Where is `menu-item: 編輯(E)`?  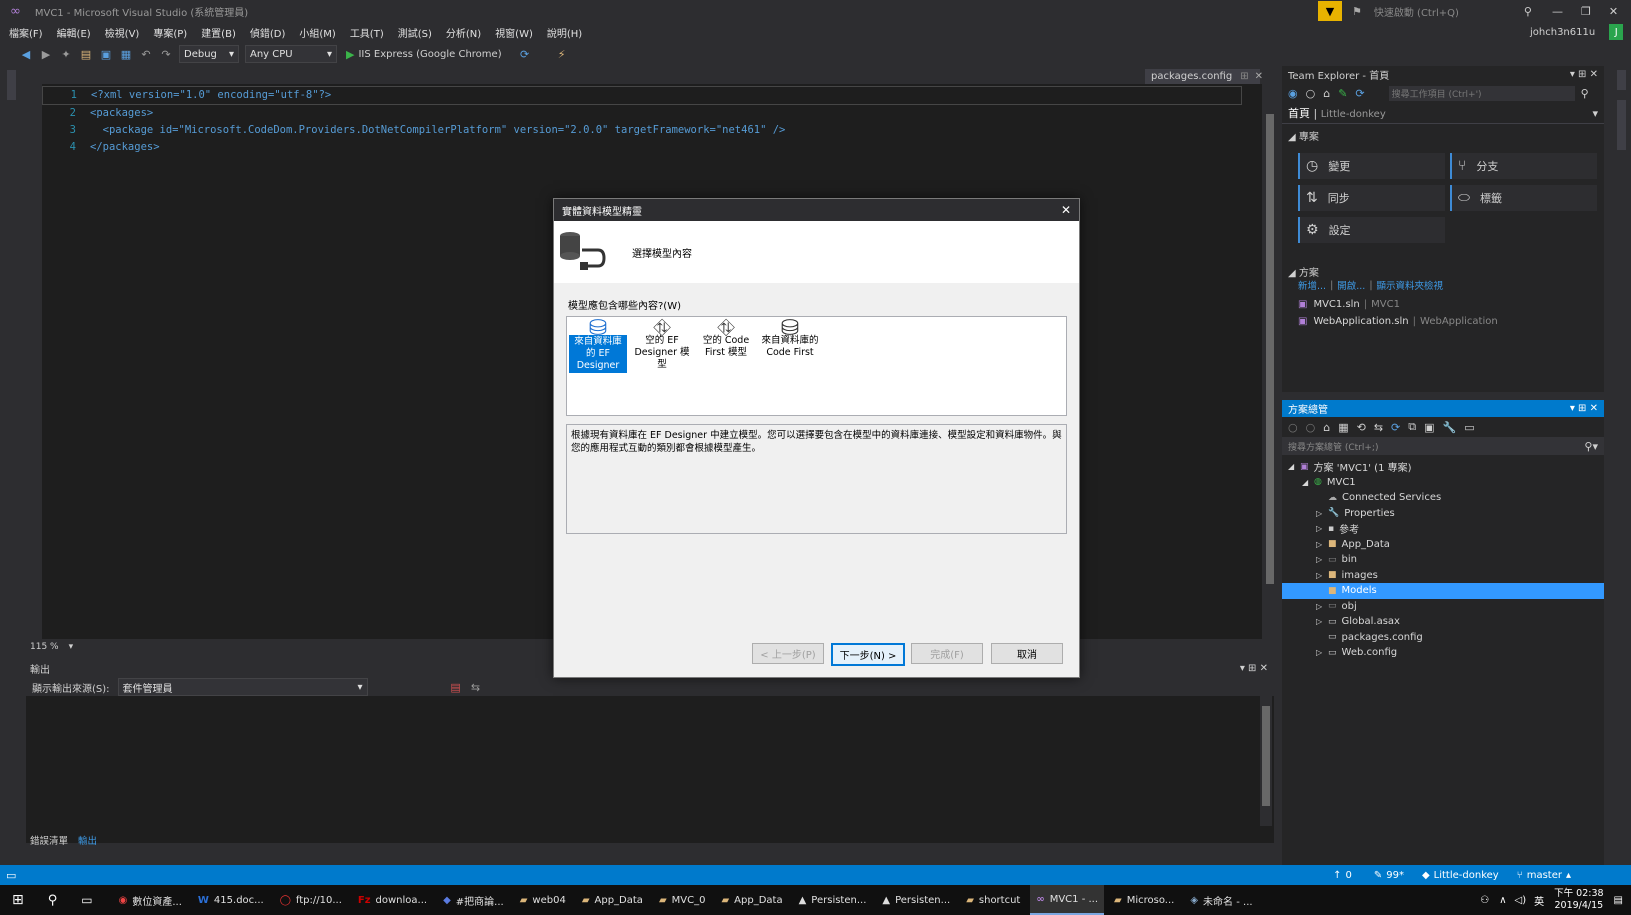
menu-item: 編輯(E) is located at coordinates (74, 32).